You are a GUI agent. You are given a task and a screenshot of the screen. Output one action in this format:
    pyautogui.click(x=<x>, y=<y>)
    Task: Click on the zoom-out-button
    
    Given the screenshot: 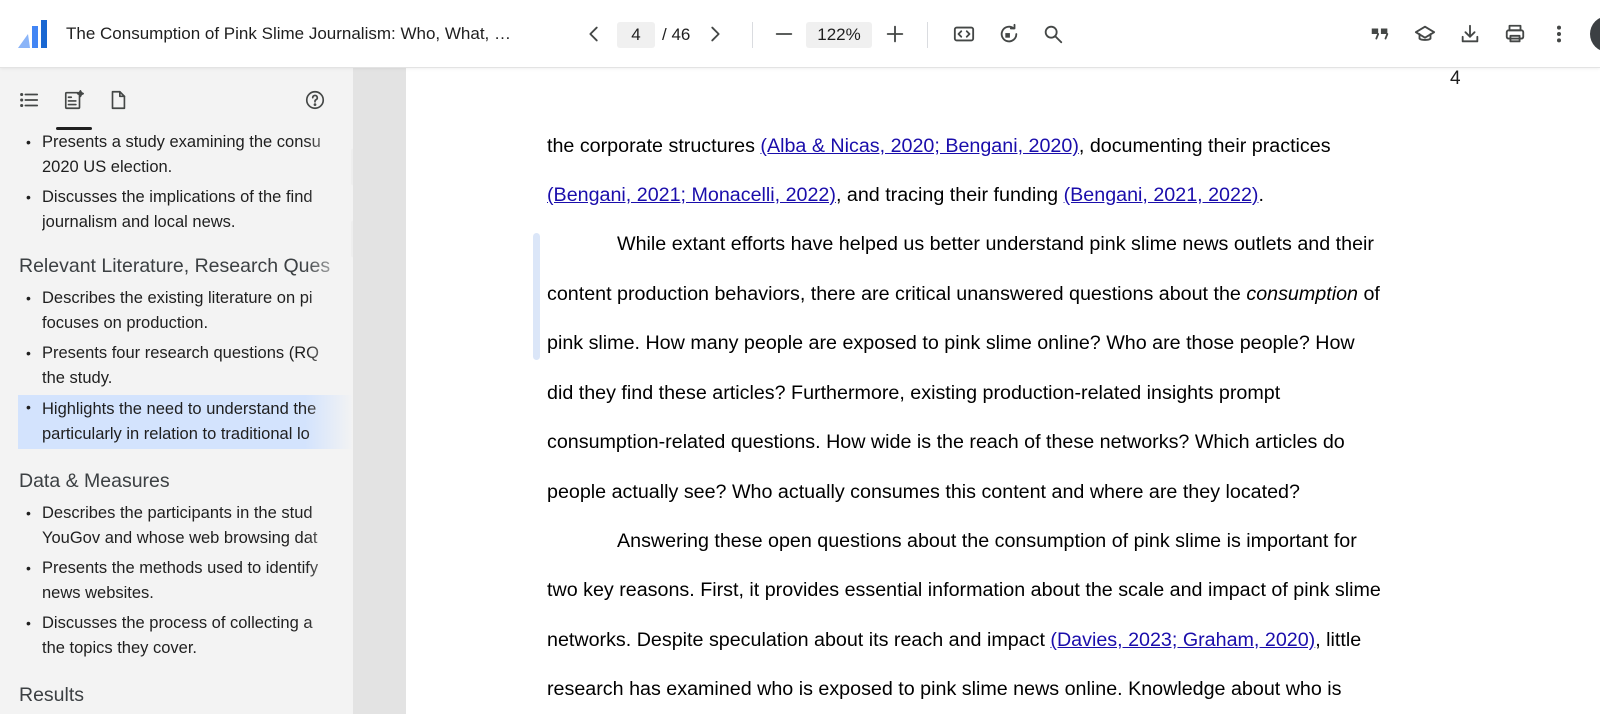 What is the action you would take?
    pyautogui.click(x=784, y=34)
    